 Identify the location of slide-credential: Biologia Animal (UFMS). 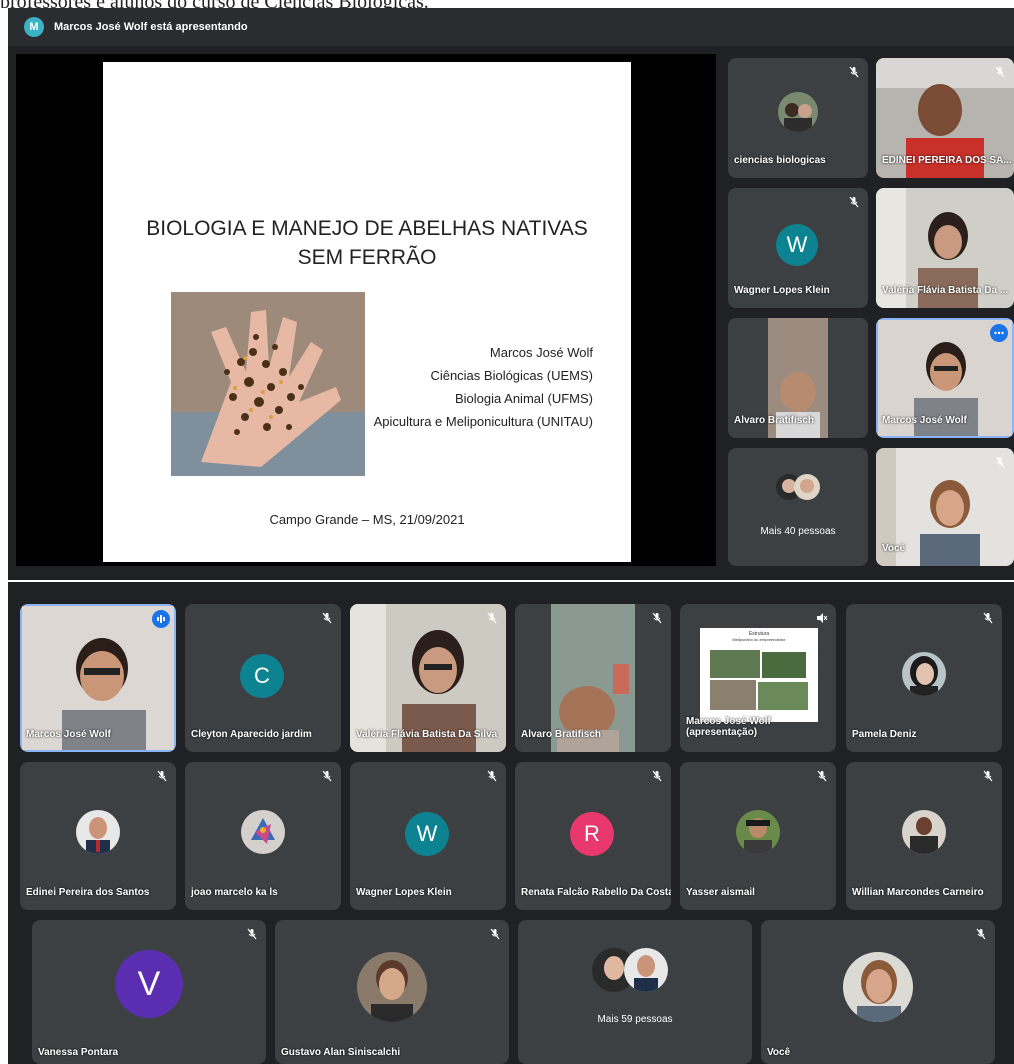
(524, 398).